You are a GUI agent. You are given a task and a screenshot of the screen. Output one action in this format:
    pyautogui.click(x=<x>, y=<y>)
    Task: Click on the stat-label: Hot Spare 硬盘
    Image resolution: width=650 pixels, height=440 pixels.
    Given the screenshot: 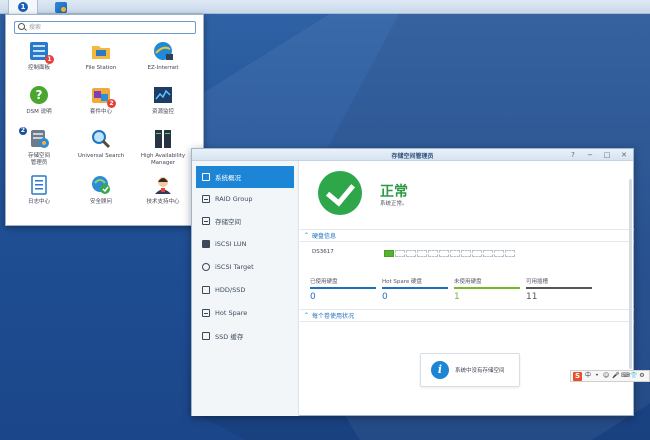 What is the action you would take?
    pyautogui.click(x=415, y=283)
    